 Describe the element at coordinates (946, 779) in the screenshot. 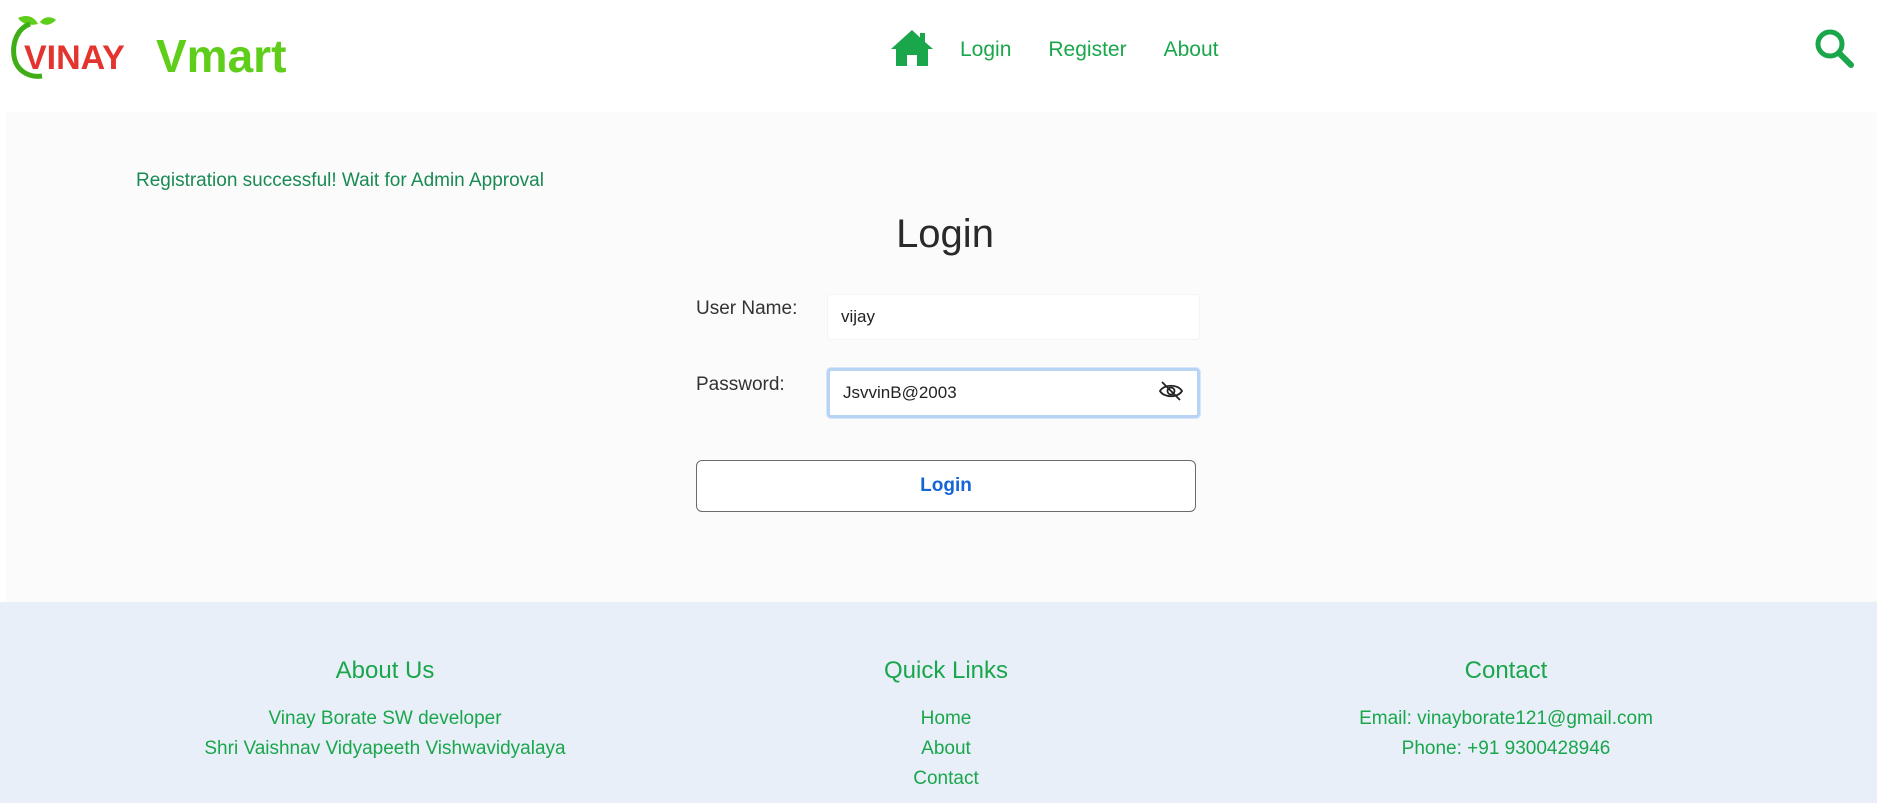

I see `footer-link-contact: Contact` at that location.